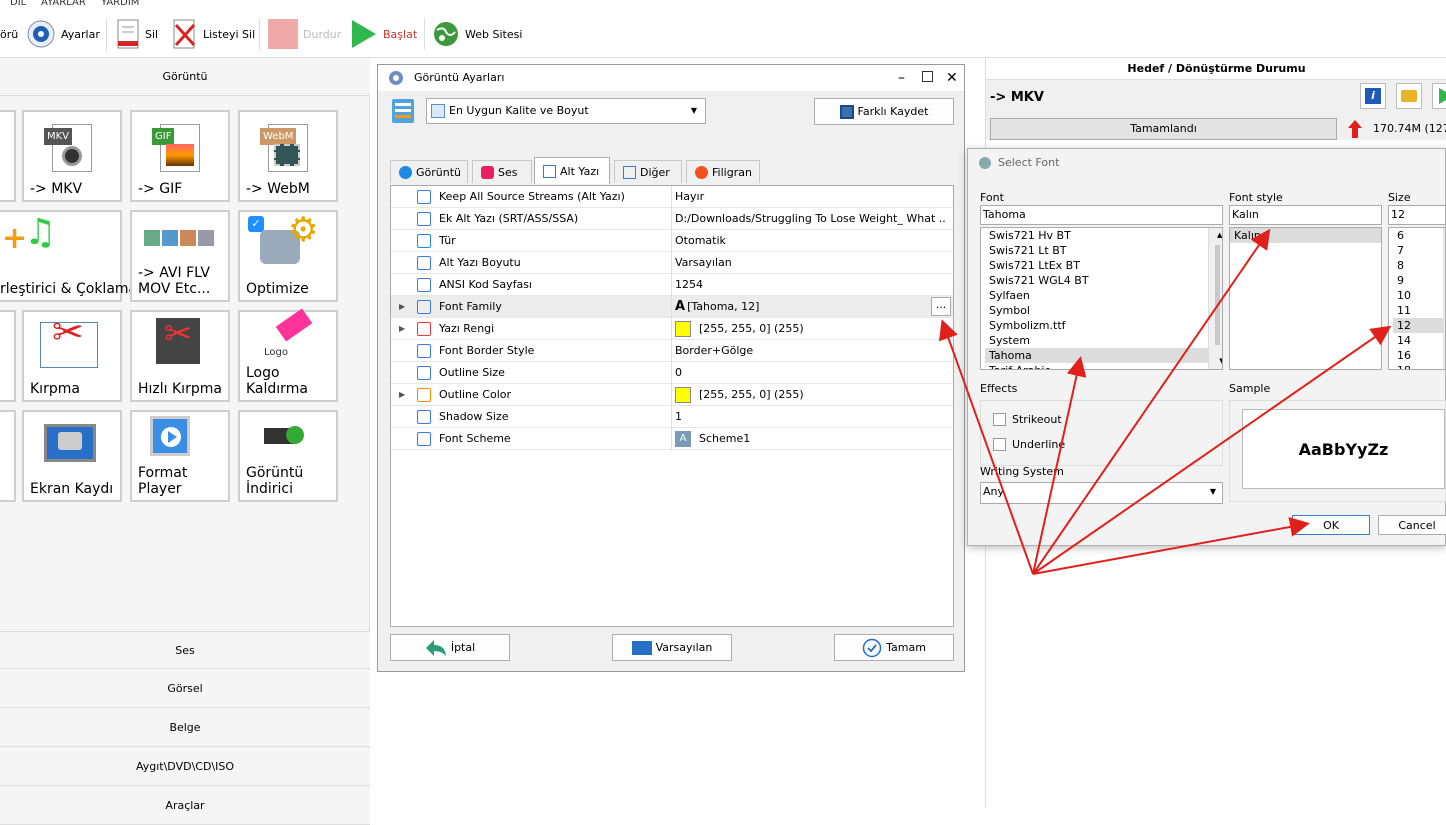 The height and width of the screenshot is (825, 1446). I want to click on list-item: 7, so click(1419, 250).